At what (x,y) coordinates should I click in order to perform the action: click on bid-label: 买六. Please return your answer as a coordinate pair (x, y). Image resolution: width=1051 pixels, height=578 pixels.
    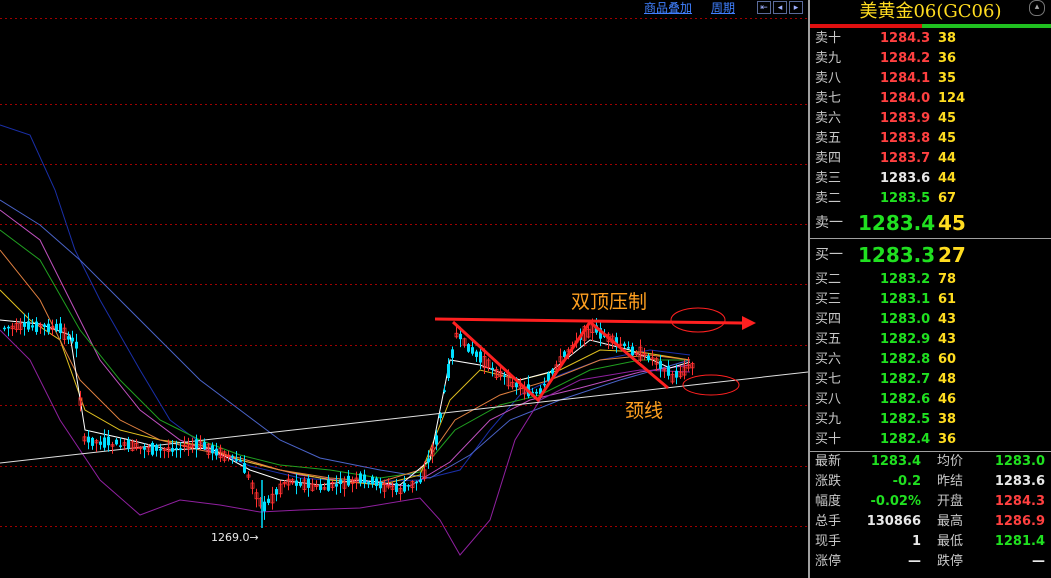
    Looking at the image, I should click on (828, 359).